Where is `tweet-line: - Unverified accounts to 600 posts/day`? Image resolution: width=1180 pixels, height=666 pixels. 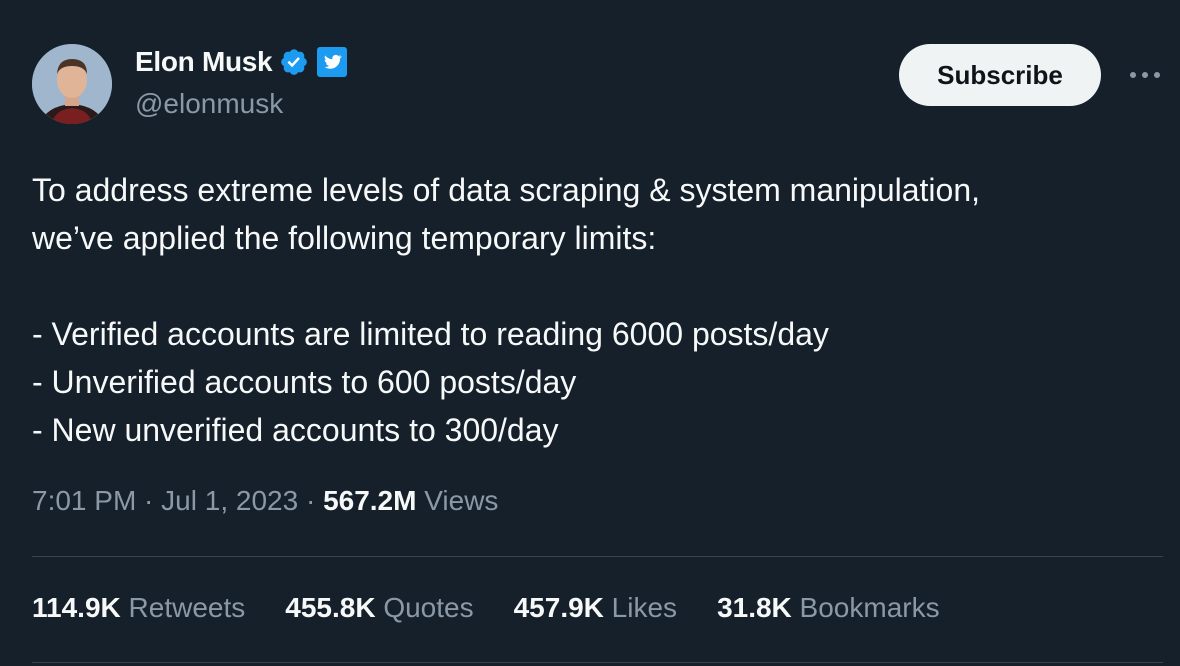 tweet-line: - Unverified accounts to 600 posts/day is located at coordinates (304, 382).